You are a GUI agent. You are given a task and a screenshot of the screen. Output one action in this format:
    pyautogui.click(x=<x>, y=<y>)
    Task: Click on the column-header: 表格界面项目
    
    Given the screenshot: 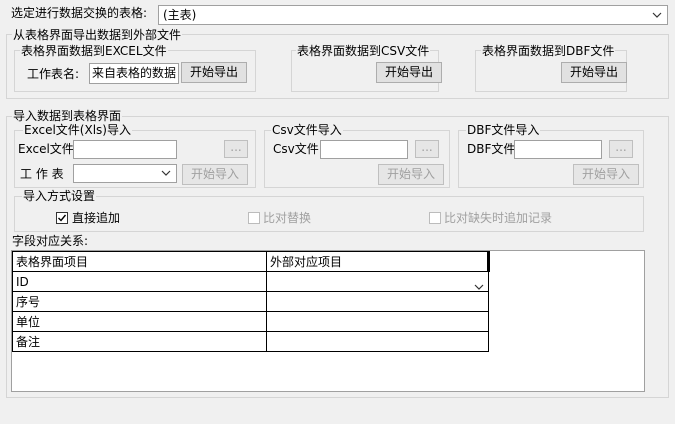 What is the action you would take?
    pyautogui.click(x=139, y=261)
    